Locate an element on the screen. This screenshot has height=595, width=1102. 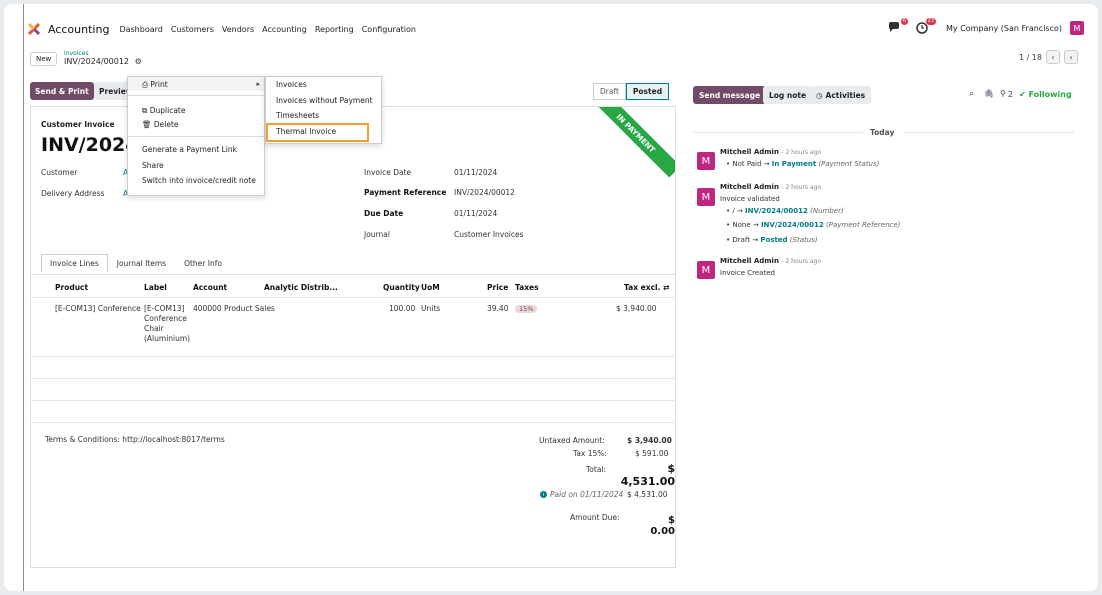
chat-icon: 6 is located at coordinates (898, 26).